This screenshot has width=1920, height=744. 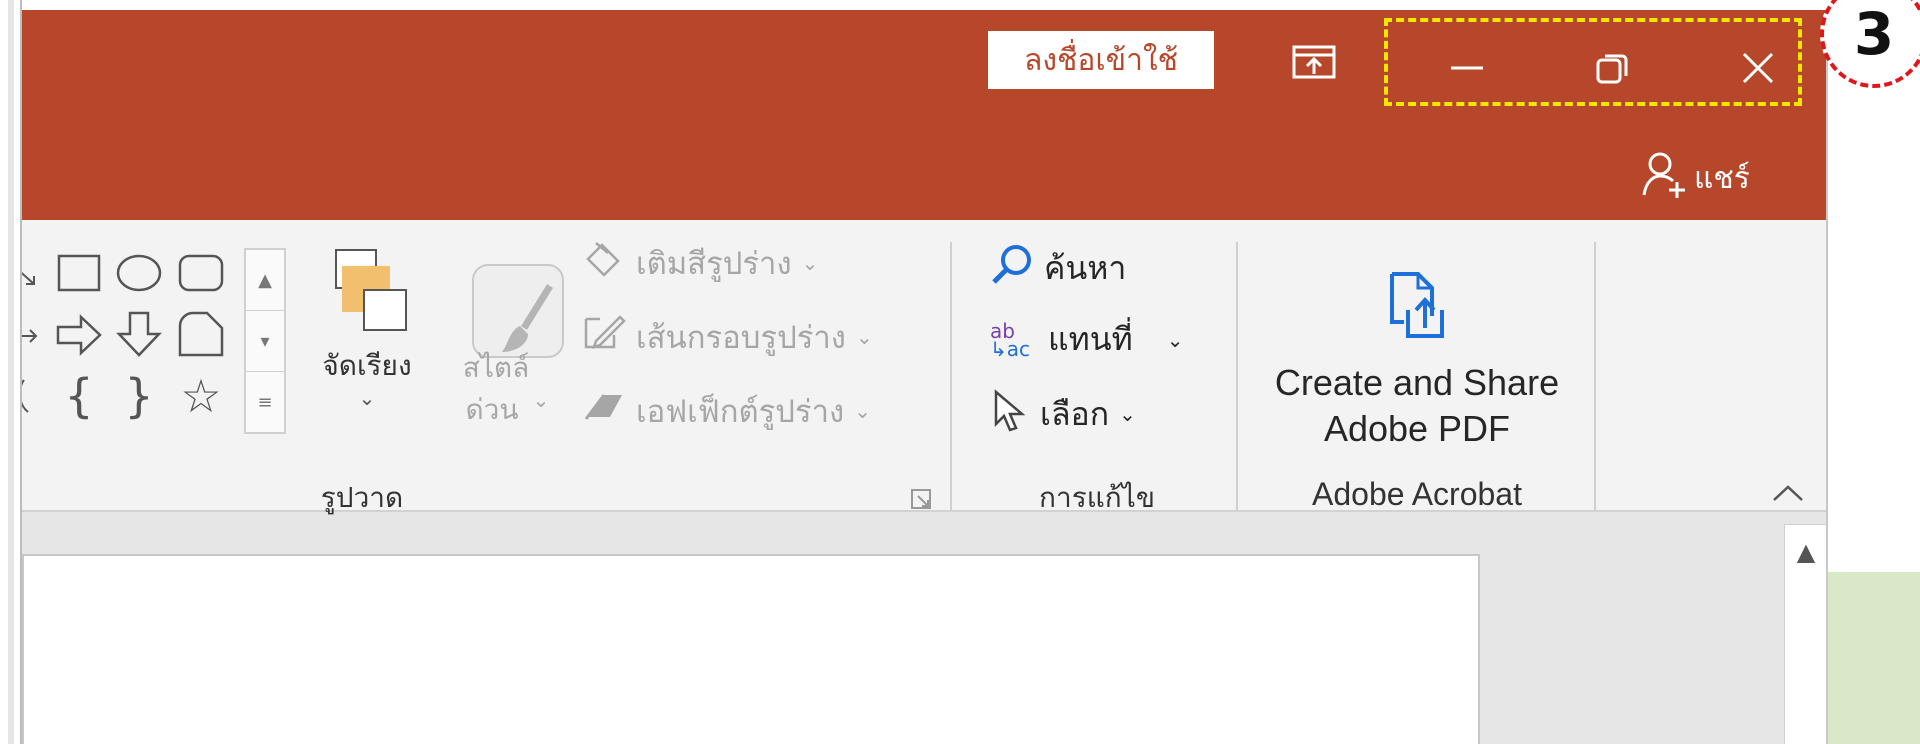 What do you see at coordinates (740, 412) in the screenshot?
I see `shape-effects-label: เอฟเฟ็กต์รูปร่าง` at bounding box center [740, 412].